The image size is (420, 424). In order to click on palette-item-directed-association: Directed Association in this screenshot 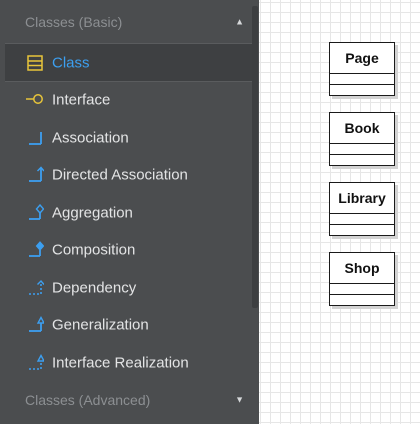, I will do `click(128, 174)`.